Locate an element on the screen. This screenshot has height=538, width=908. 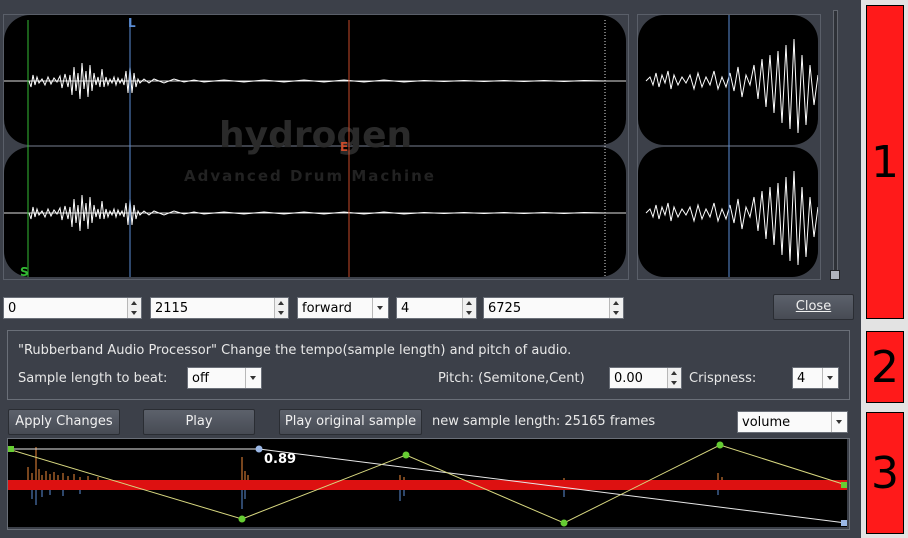
repeats-value: 4 is located at coordinates (405, 308).